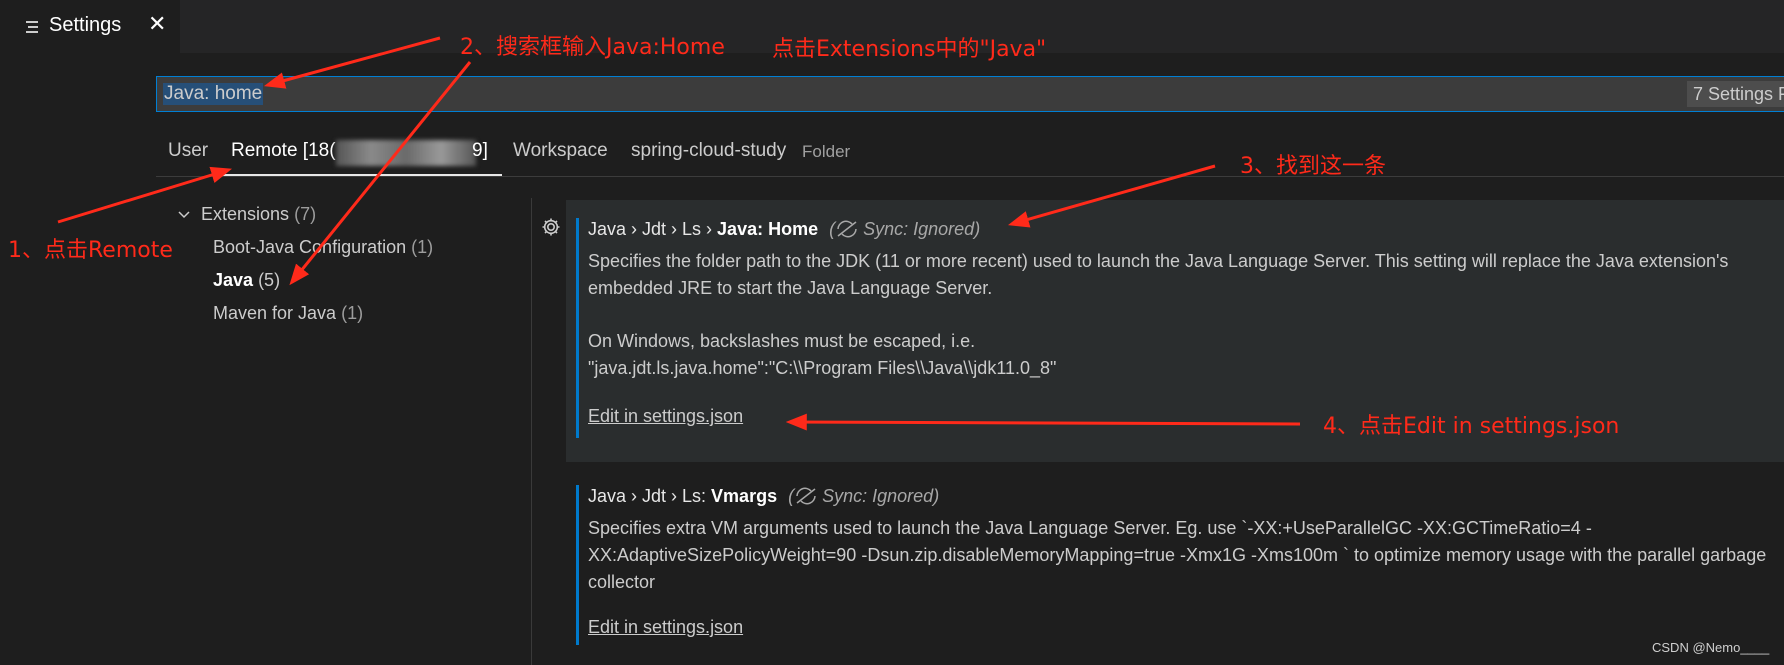 This screenshot has width=1784, height=665. I want to click on close-icon: ✕, so click(157, 24).